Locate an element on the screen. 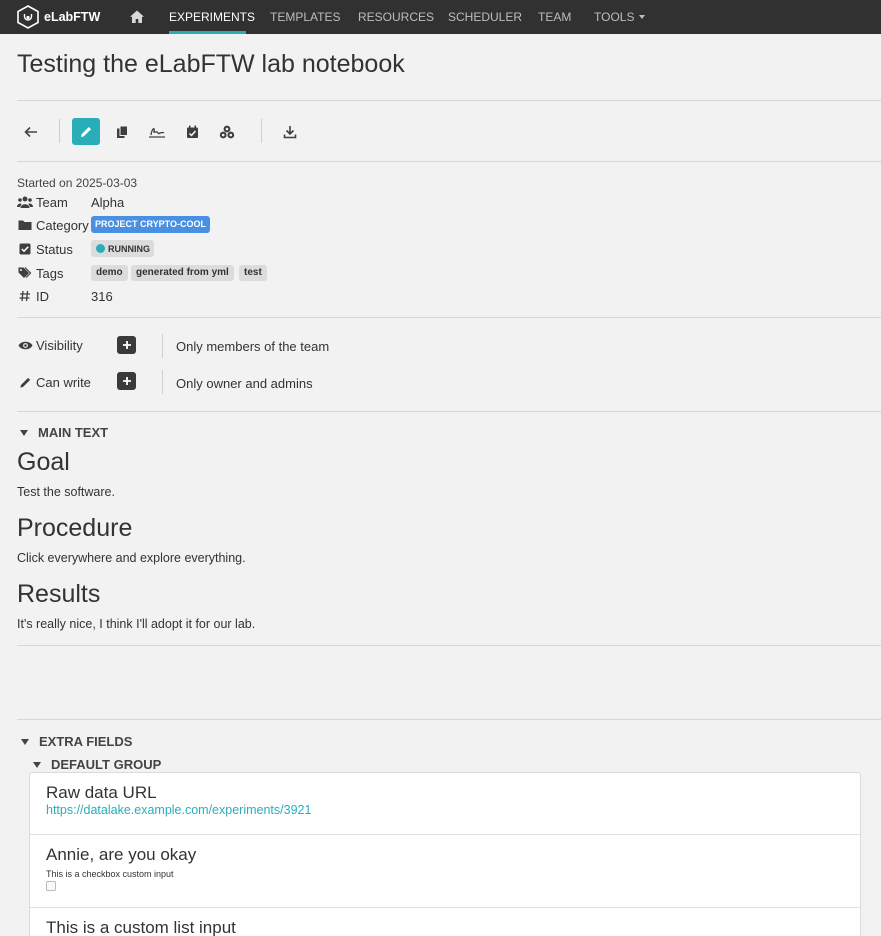 The image size is (881, 936). team-value: Alpha is located at coordinates (108, 202).